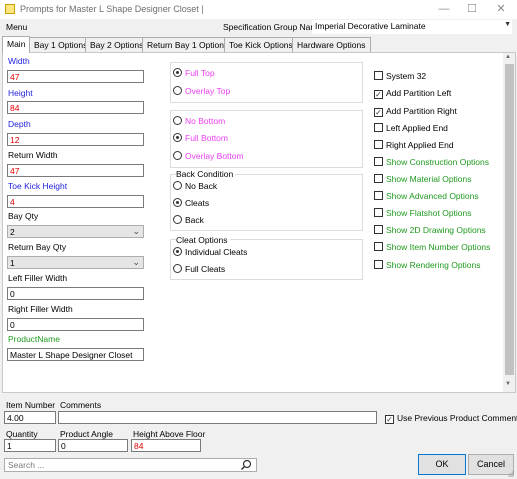 This screenshot has height=479, width=517. What do you see at coordinates (16, 44) in the screenshot?
I see `tab-main: Main` at bounding box center [16, 44].